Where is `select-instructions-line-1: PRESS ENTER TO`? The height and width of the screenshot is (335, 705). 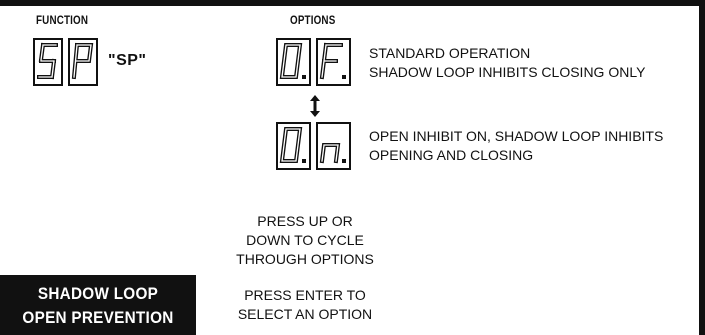
select-instructions-line-1: PRESS ENTER TO is located at coordinates (305, 295).